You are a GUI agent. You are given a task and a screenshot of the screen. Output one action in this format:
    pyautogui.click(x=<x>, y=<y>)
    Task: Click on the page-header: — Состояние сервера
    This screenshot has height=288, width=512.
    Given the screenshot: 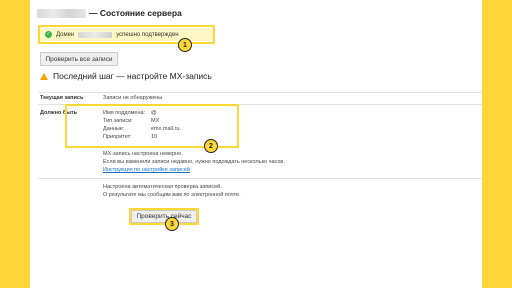 What is the action you would take?
    pyautogui.click(x=109, y=13)
    